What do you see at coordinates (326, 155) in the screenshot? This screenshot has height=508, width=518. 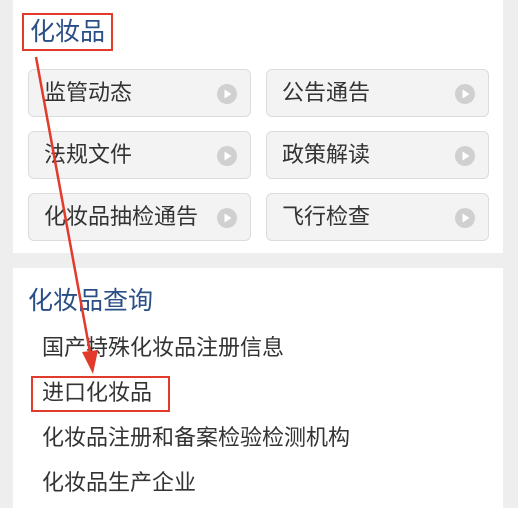 I see `button-label: 政策解读` at bounding box center [326, 155].